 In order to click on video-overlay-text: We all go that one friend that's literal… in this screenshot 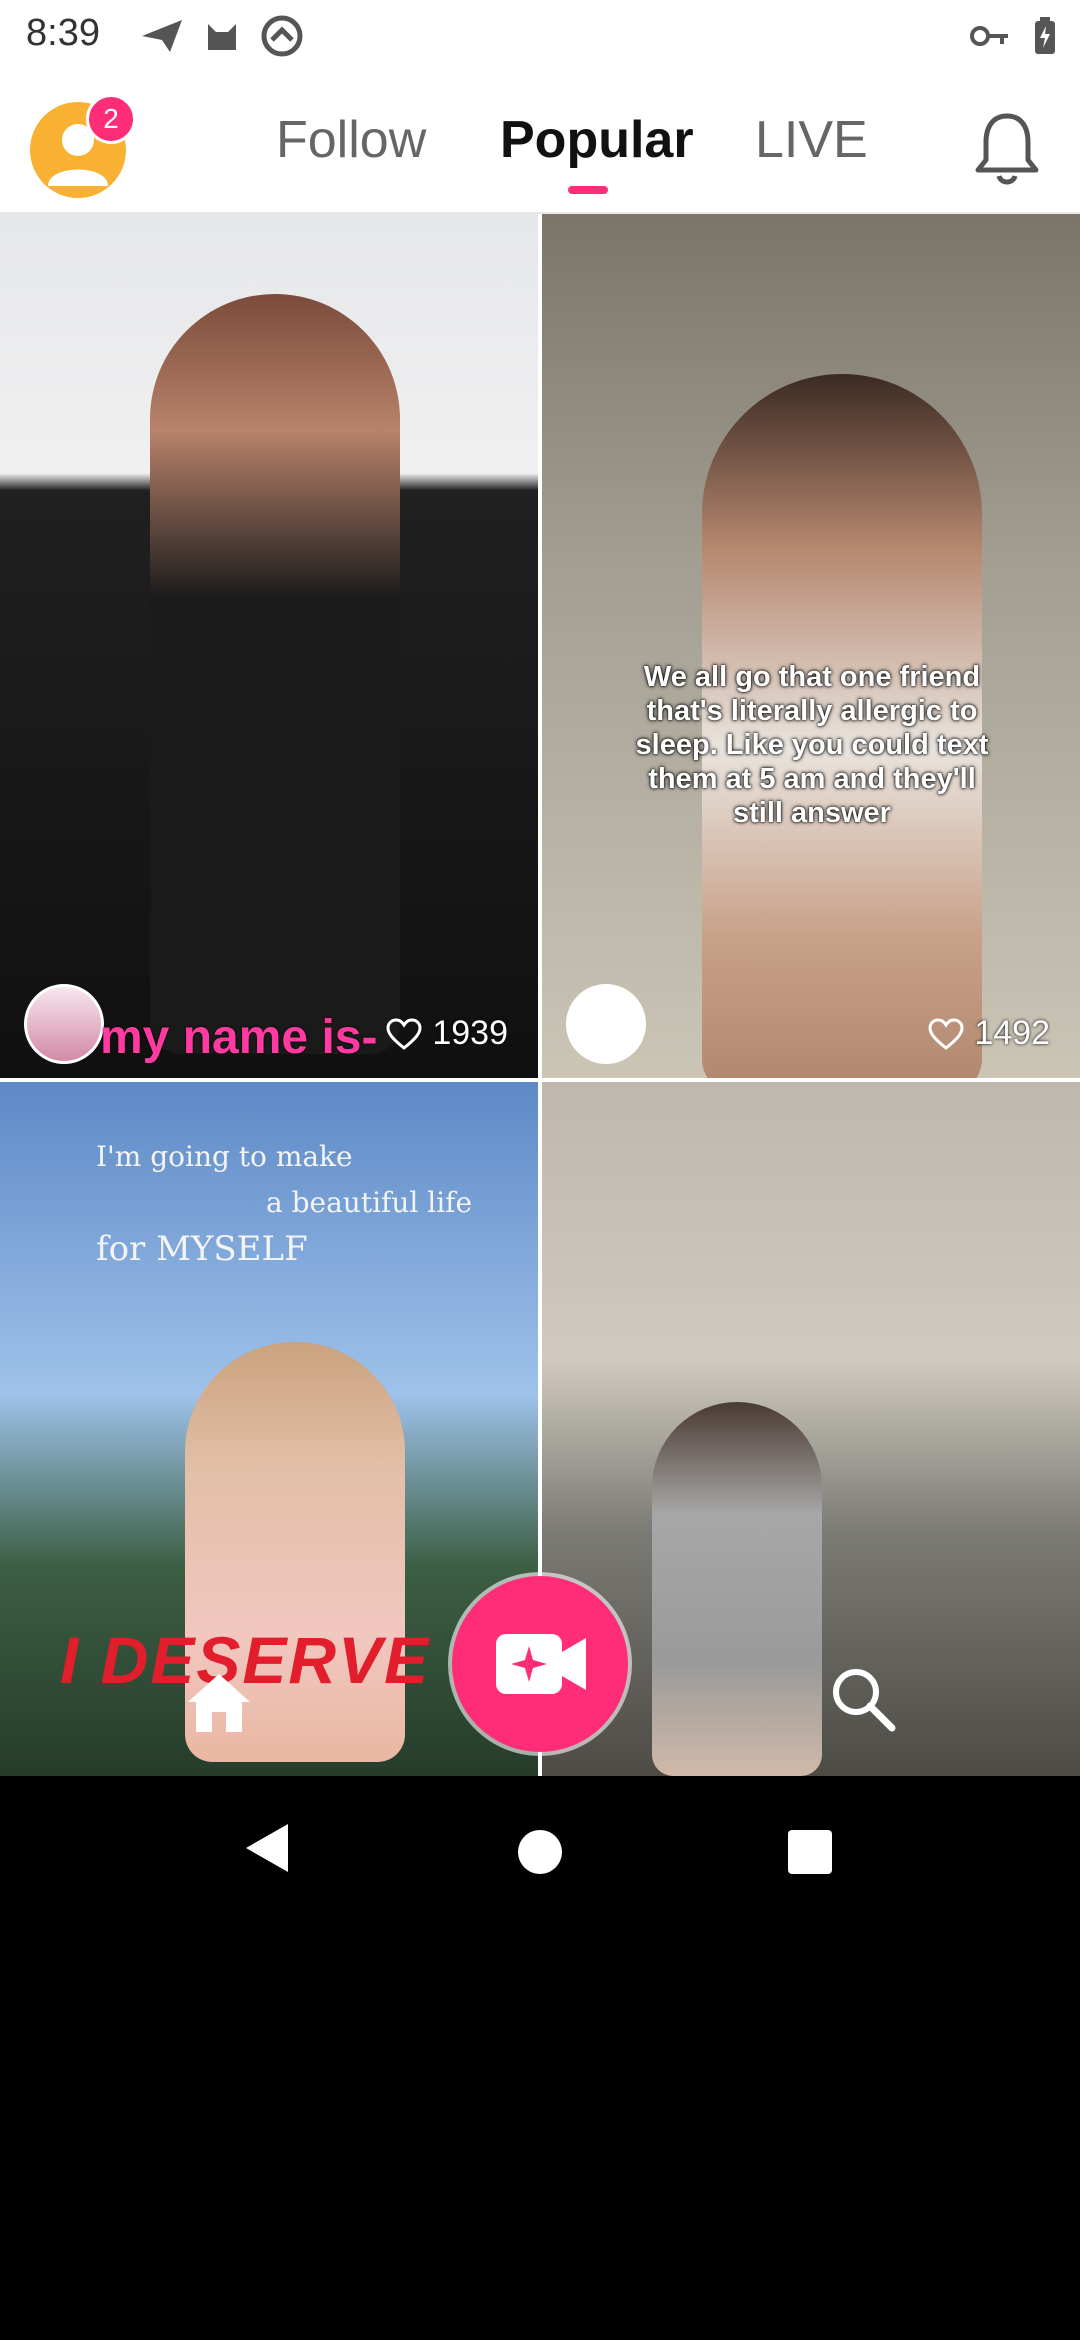, I will do `click(812, 745)`.